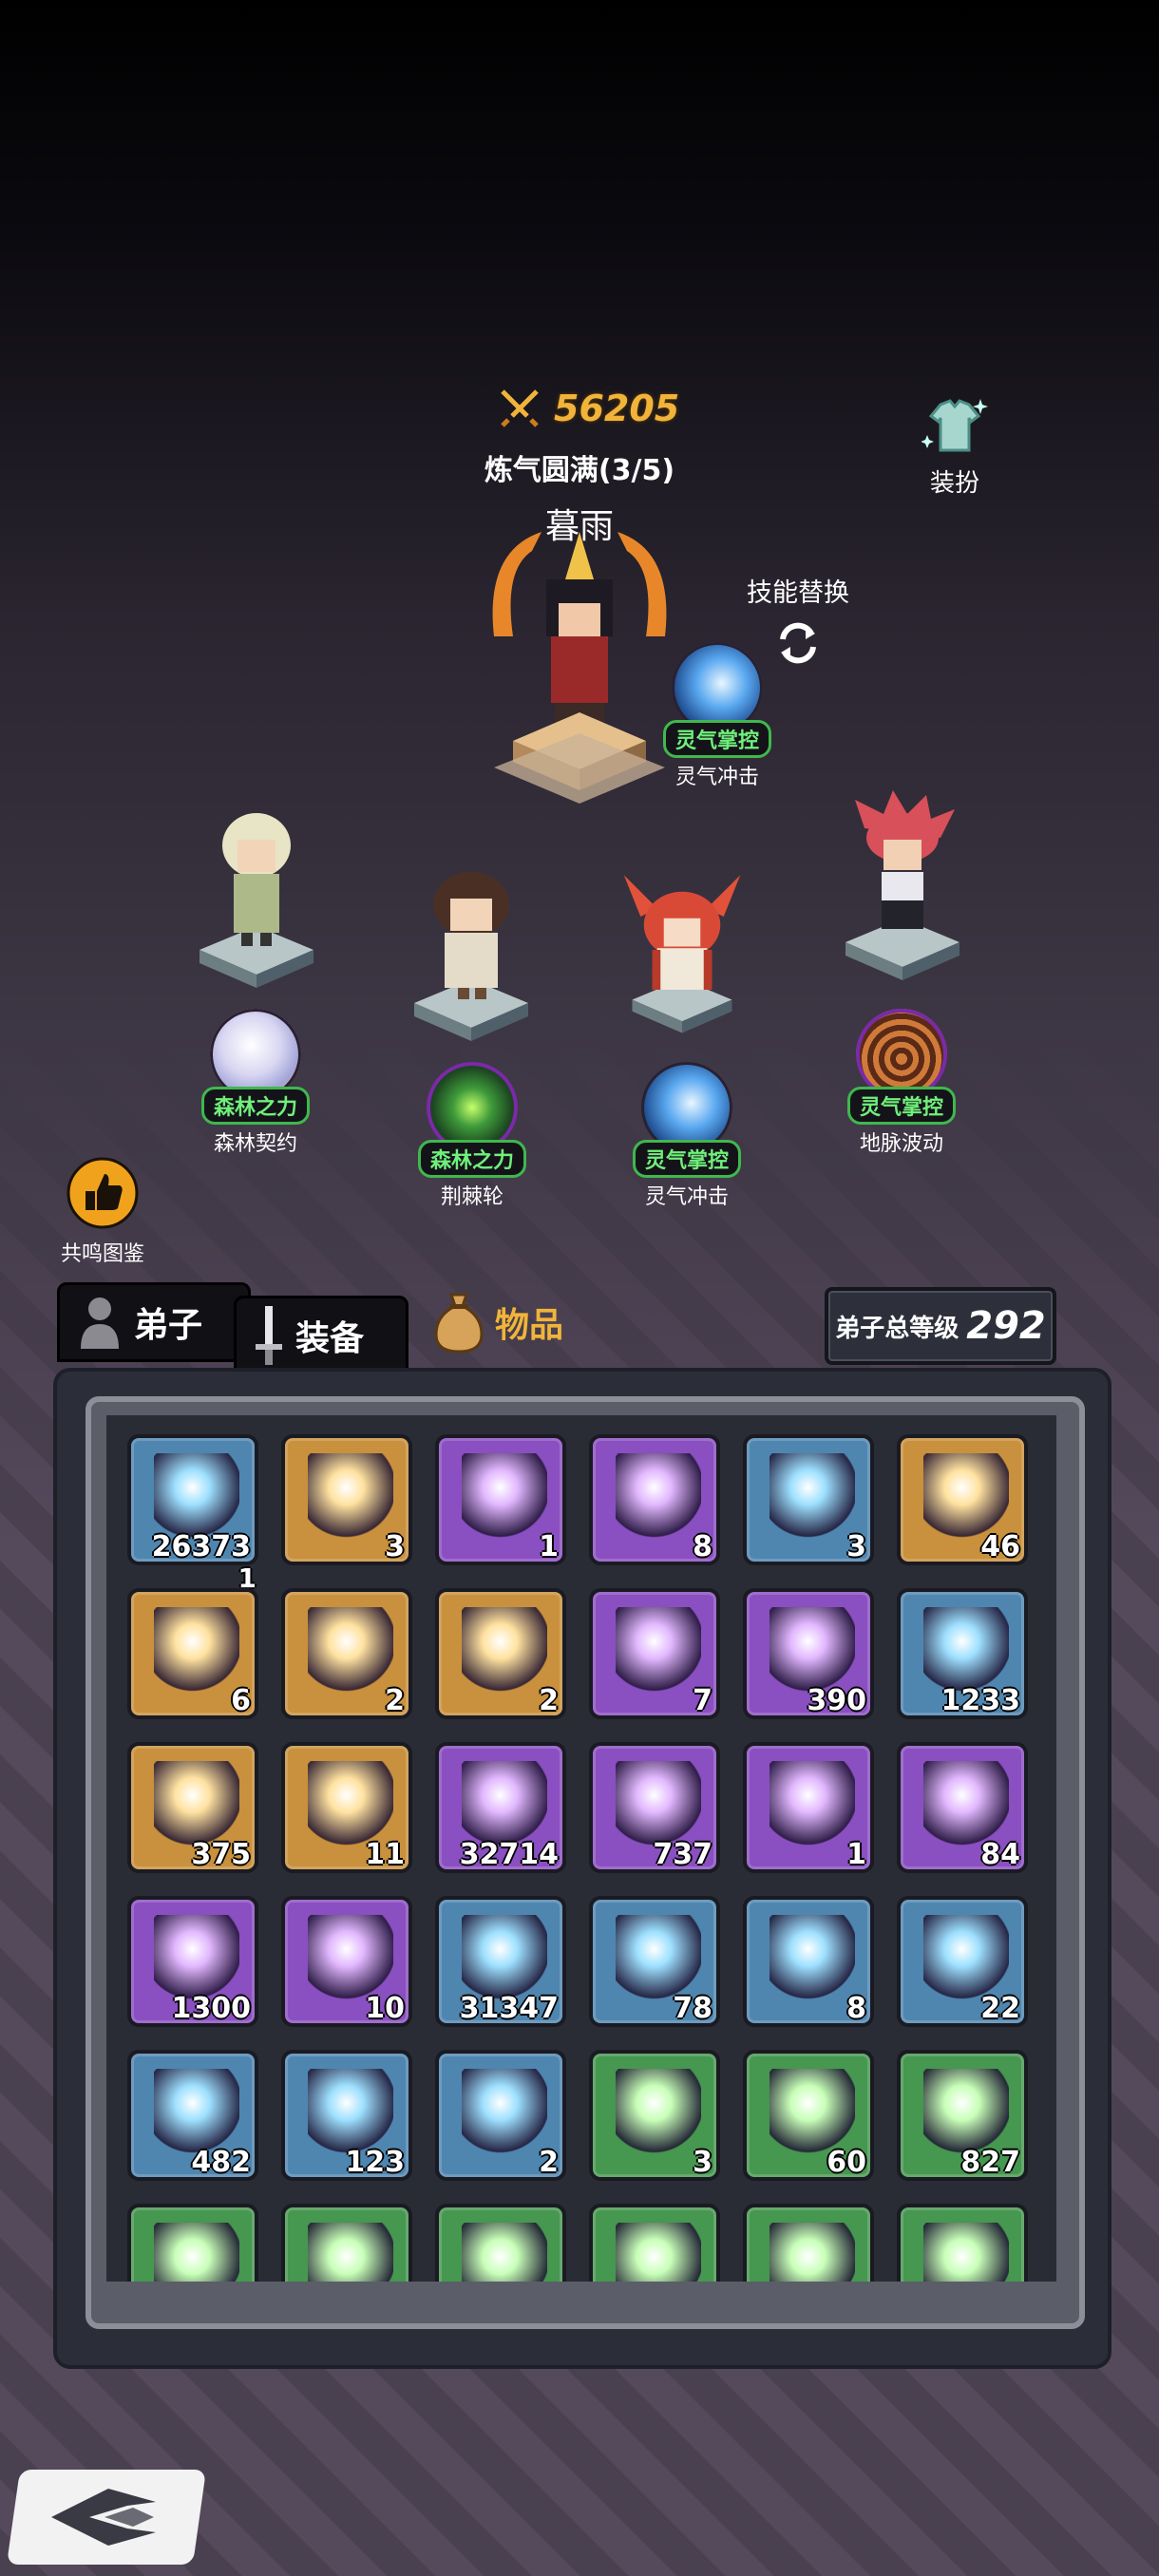 Image resolution: width=1159 pixels, height=2576 pixels. Describe the element at coordinates (658, 1957) in the screenshot. I see `radish-icon` at that location.